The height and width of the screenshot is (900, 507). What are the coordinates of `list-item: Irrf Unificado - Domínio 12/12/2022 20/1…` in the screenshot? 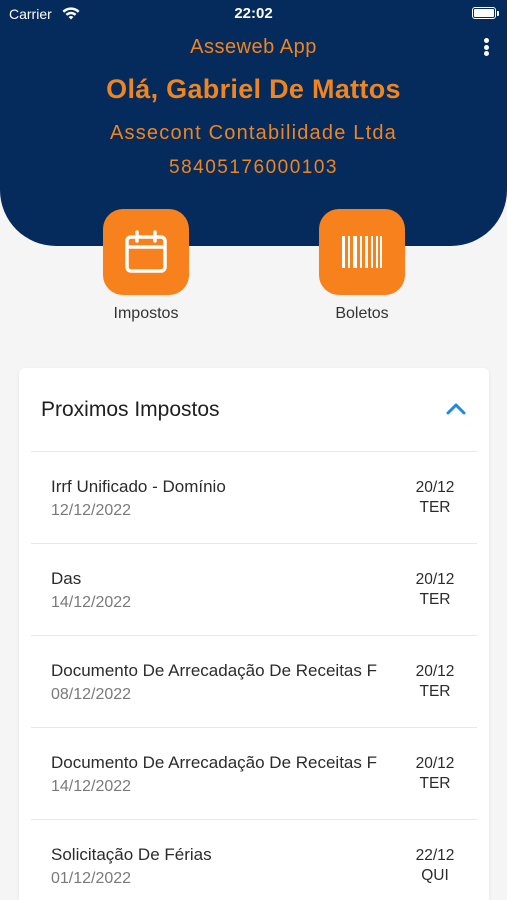 It's located at (254, 497).